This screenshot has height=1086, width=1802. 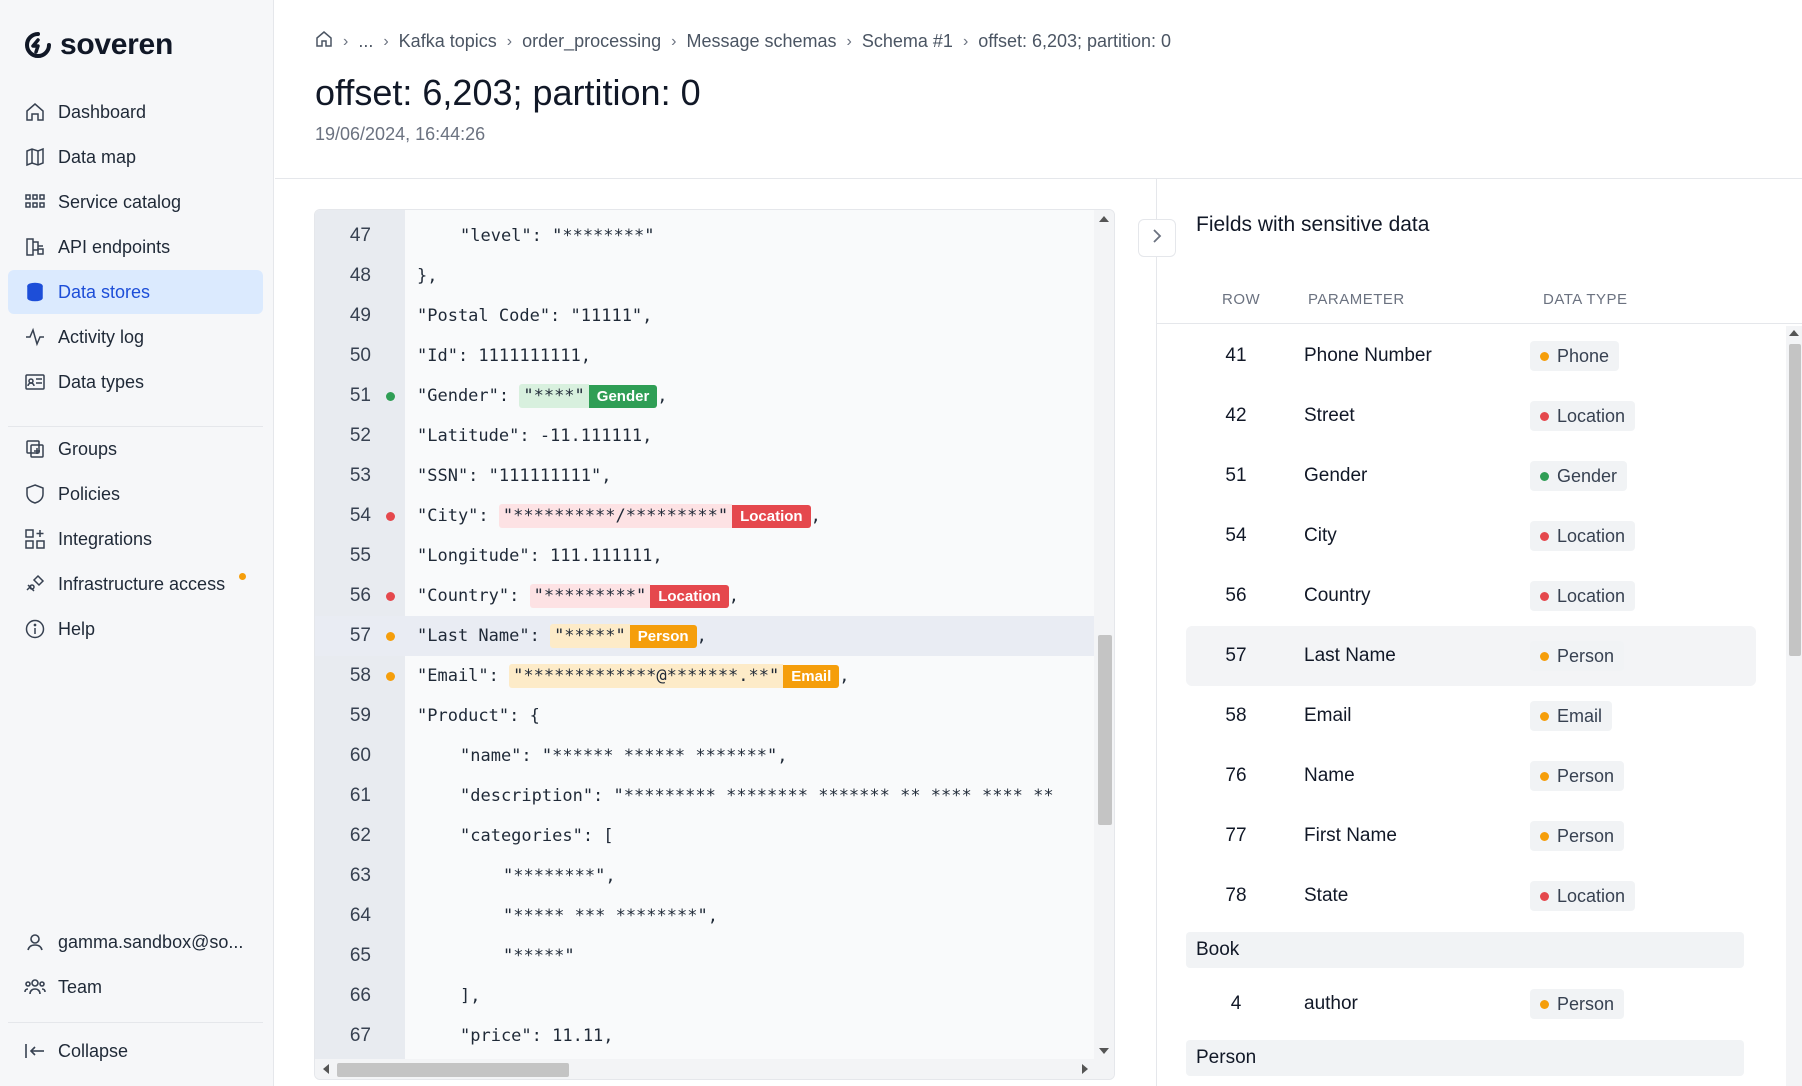 I want to click on table-row: 42 Street Location, so click(x=1471, y=416).